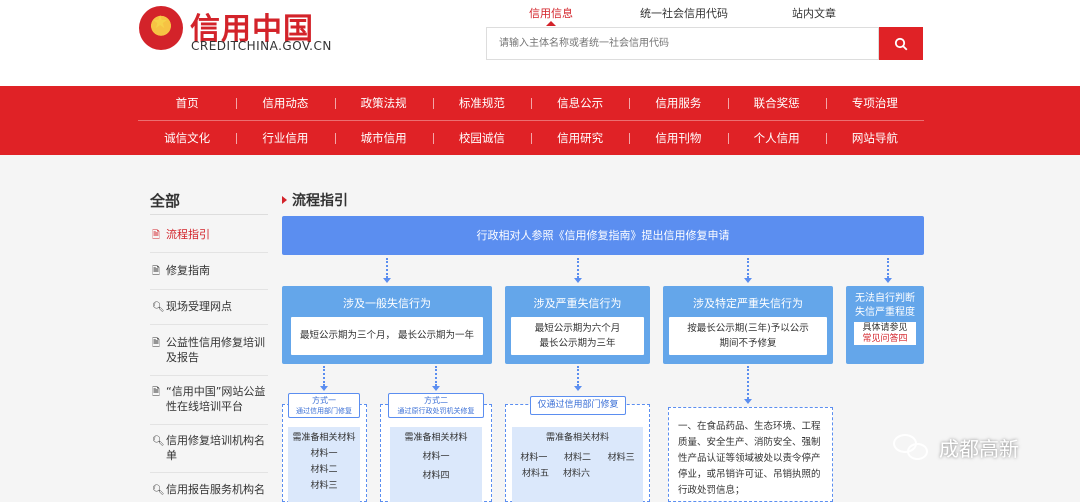 Image resolution: width=1080 pixels, height=502 pixels. Describe the element at coordinates (261, 46) in the screenshot. I see `logo-url: CREDITCHINA.GOV.CN` at that location.